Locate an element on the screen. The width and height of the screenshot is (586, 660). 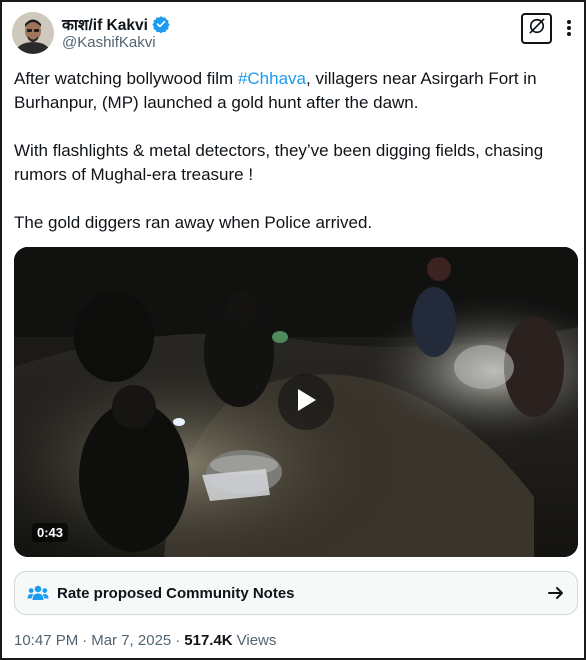
avatar is located at coordinates (33, 33).